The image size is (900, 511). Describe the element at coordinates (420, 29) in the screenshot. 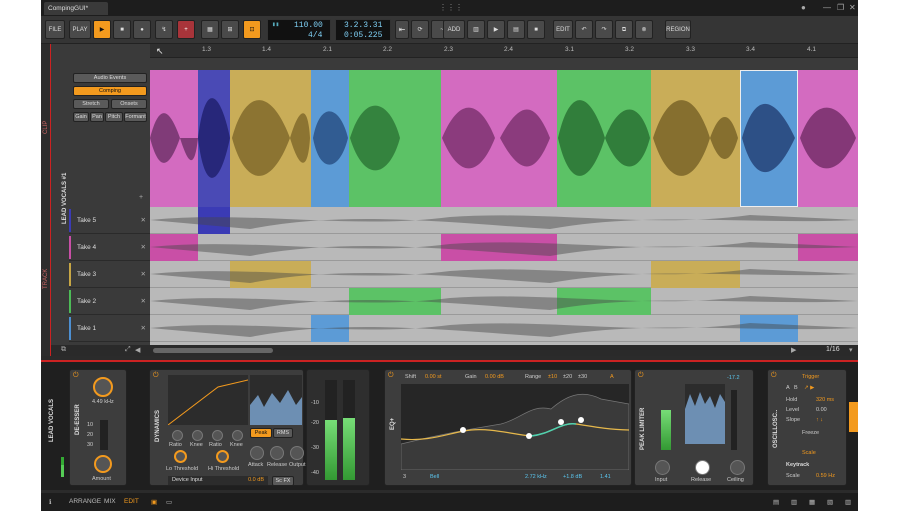

I see `loop-region-icon: ⟳` at that location.